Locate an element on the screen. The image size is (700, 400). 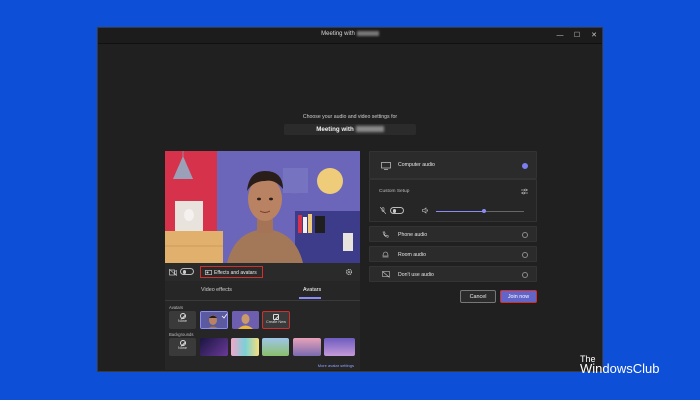
watermark-logo: The WindowsClub is located at coordinates (619, 364).